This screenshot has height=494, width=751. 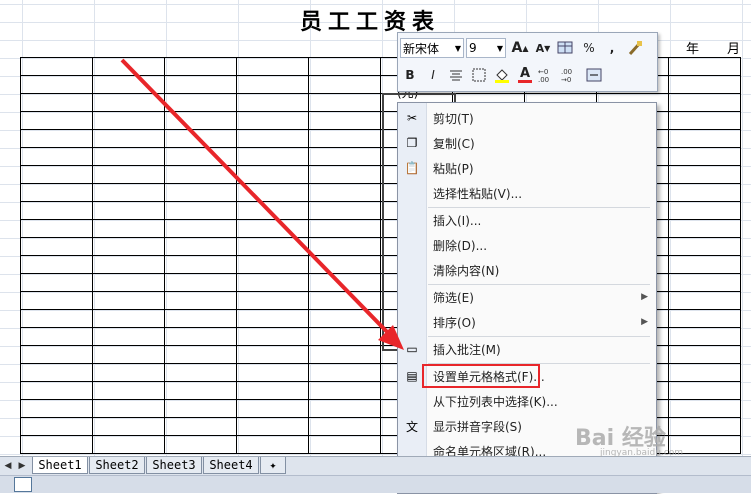 I want to click on status-bar, so click(x=375, y=484).